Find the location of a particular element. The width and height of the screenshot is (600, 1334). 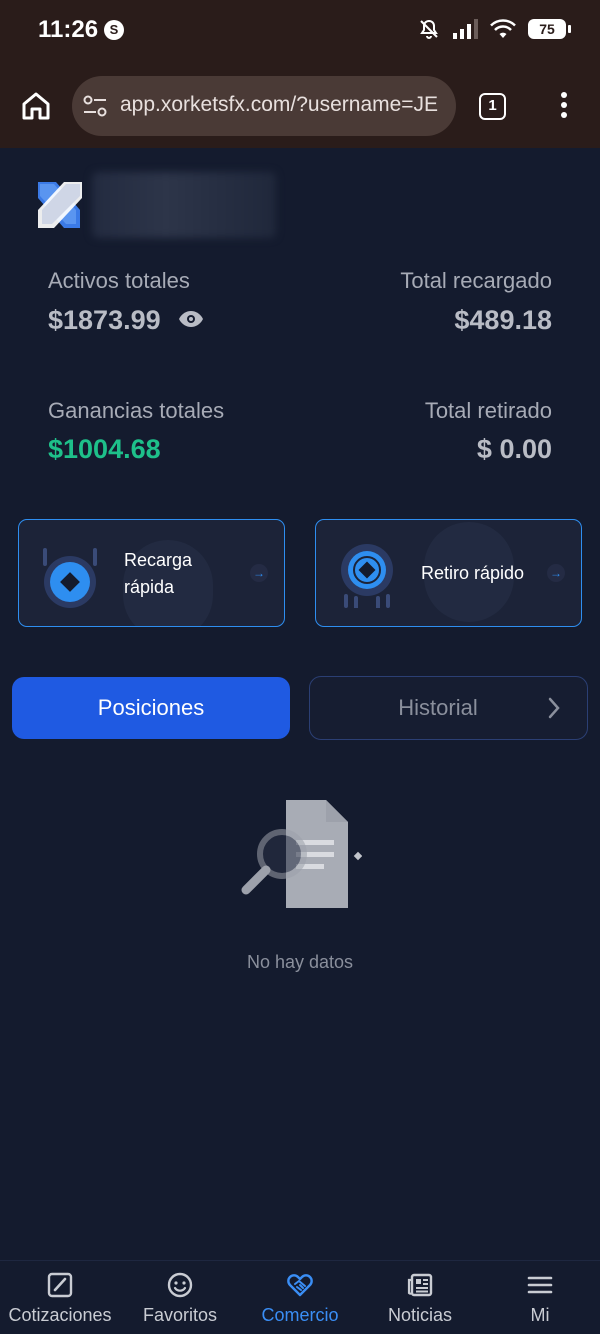

coin-withdraw-icon is located at coordinates (367, 576).